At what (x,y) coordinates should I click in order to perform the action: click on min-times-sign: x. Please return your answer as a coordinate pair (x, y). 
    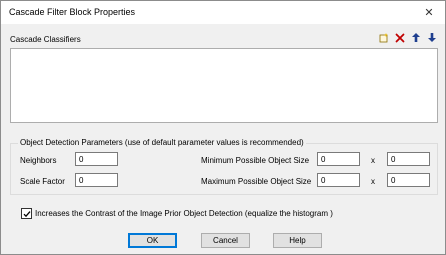
    Looking at the image, I should click on (373, 160).